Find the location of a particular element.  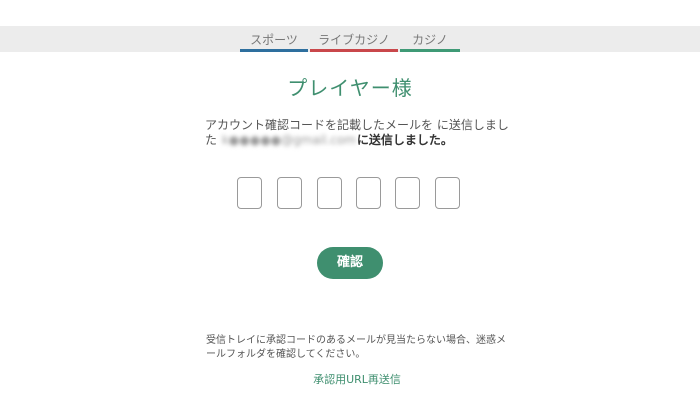

confirm-button: 確認 is located at coordinates (350, 263).